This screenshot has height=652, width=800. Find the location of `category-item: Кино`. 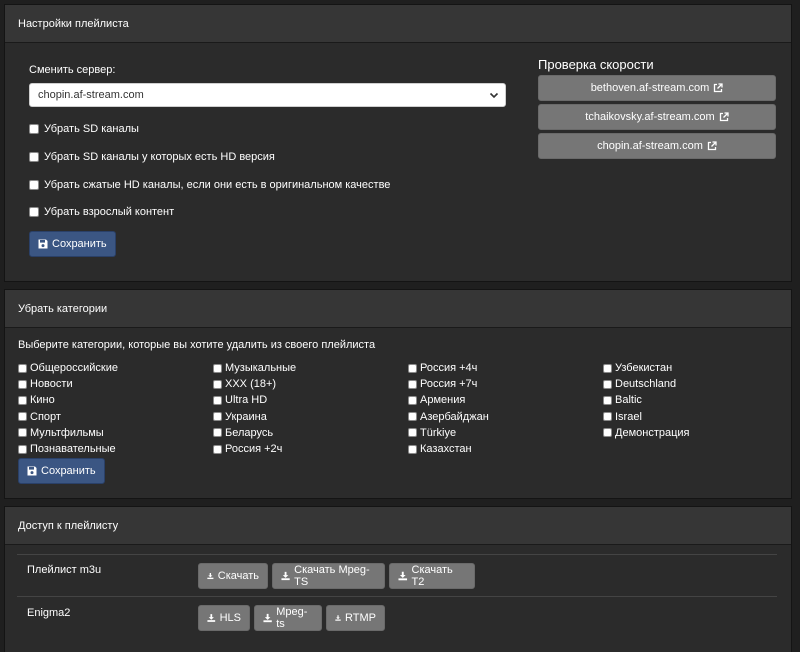

category-item: Кино is located at coordinates (115, 400).